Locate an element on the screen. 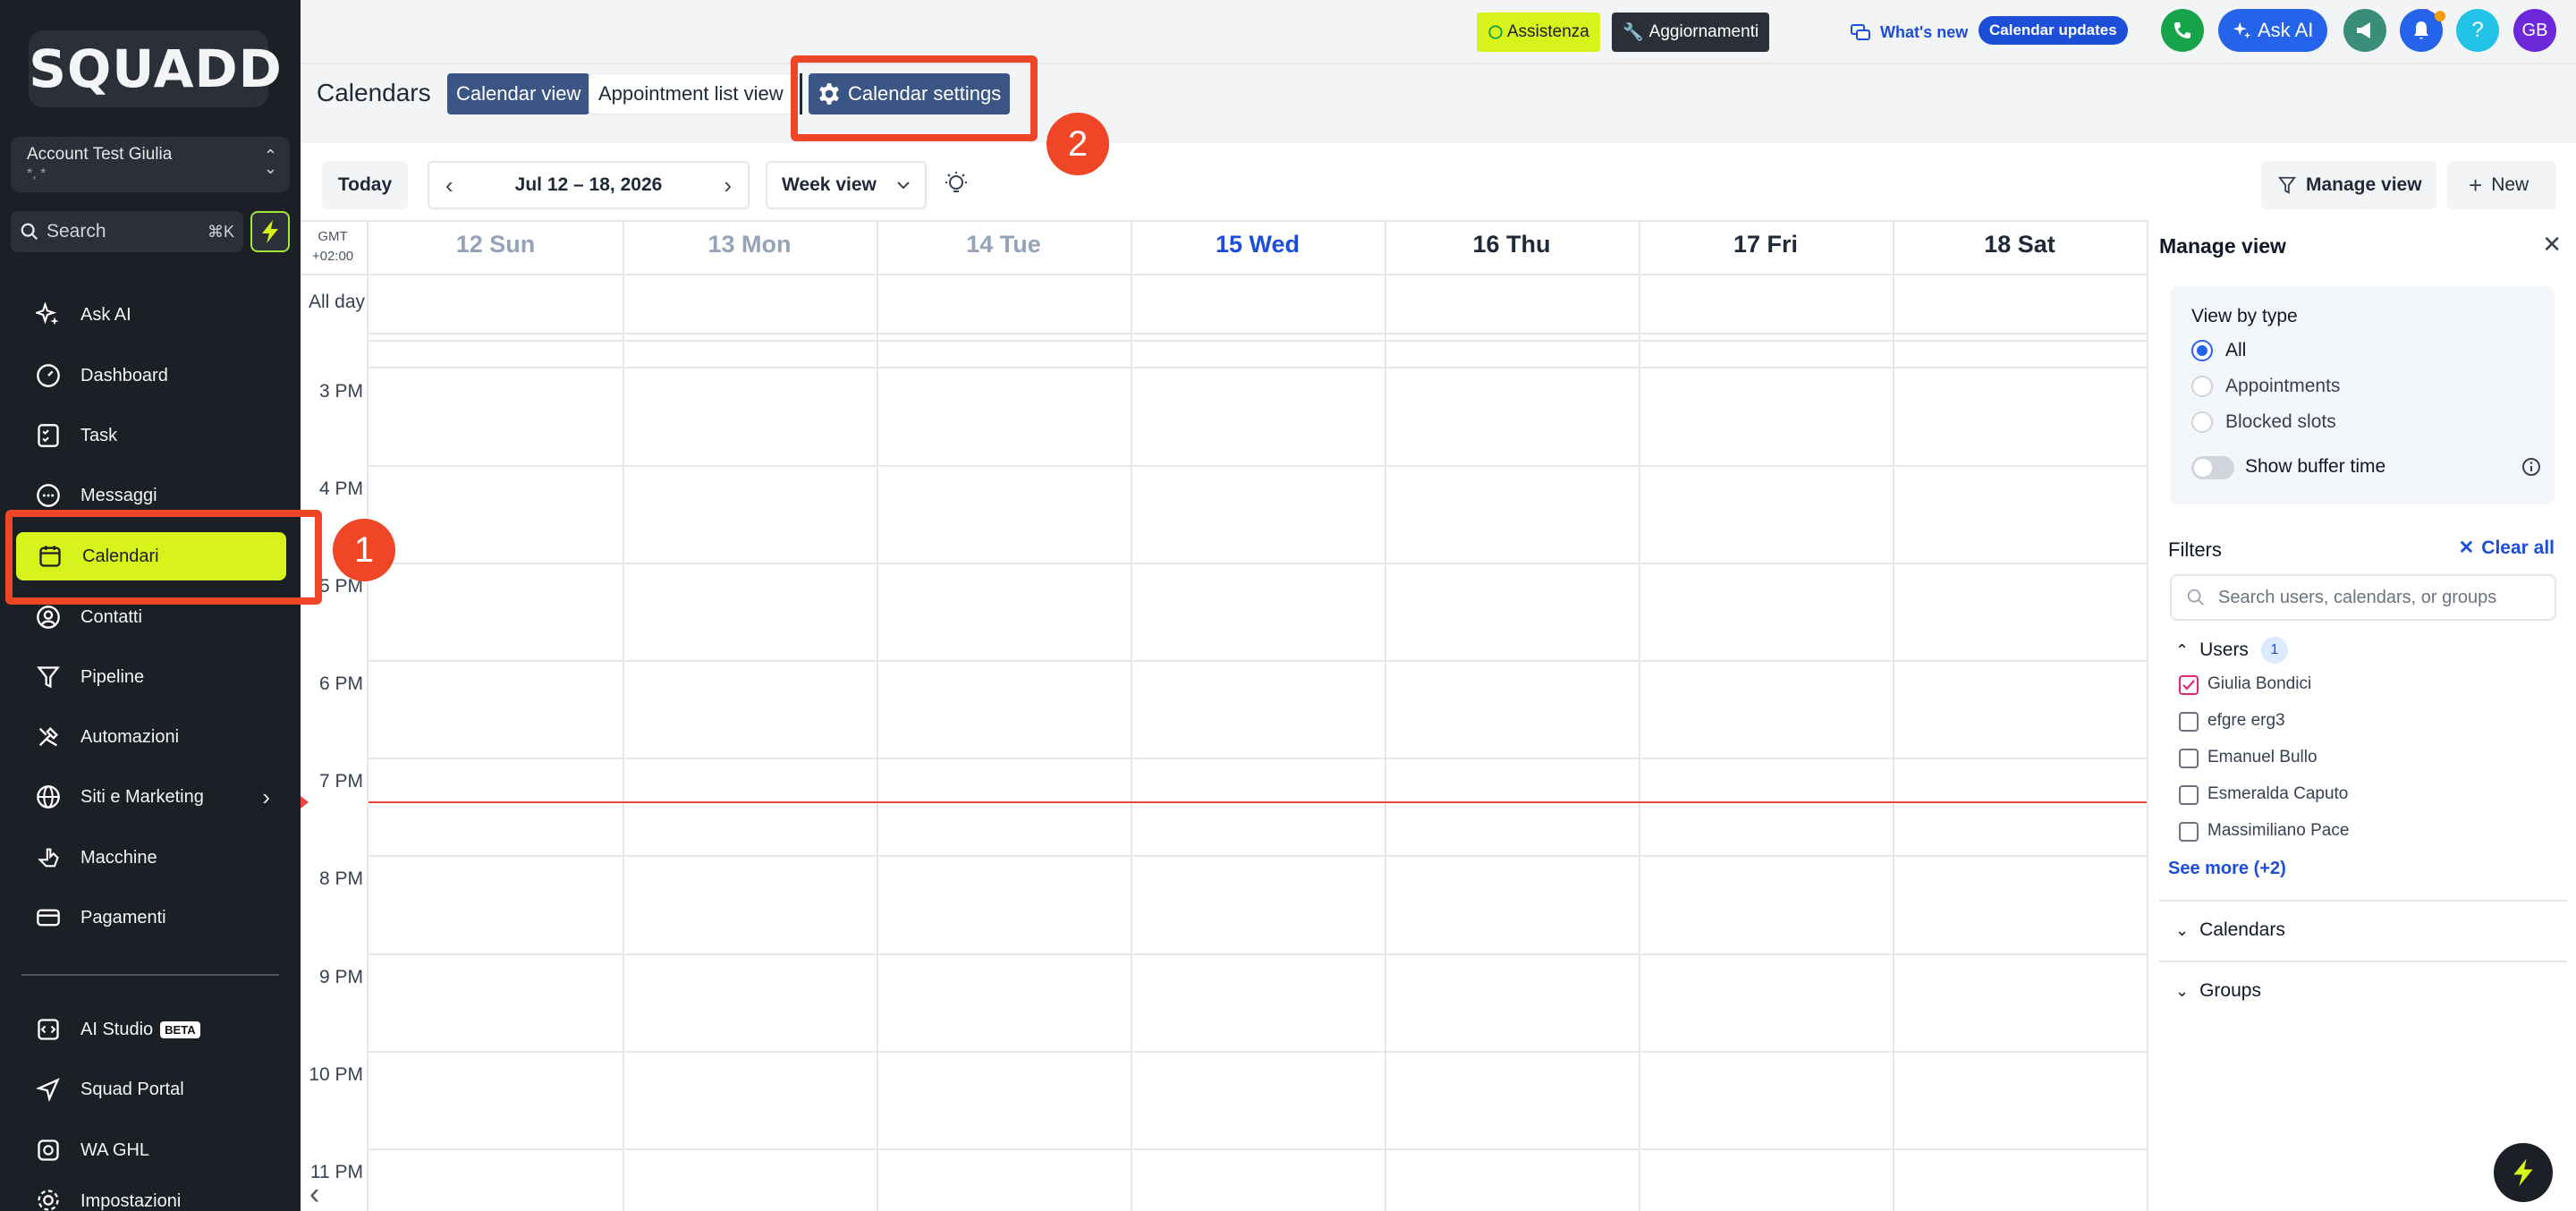 This screenshot has height=1211, width=2576. panel-title: Manage view is located at coordinates (2222, 246).